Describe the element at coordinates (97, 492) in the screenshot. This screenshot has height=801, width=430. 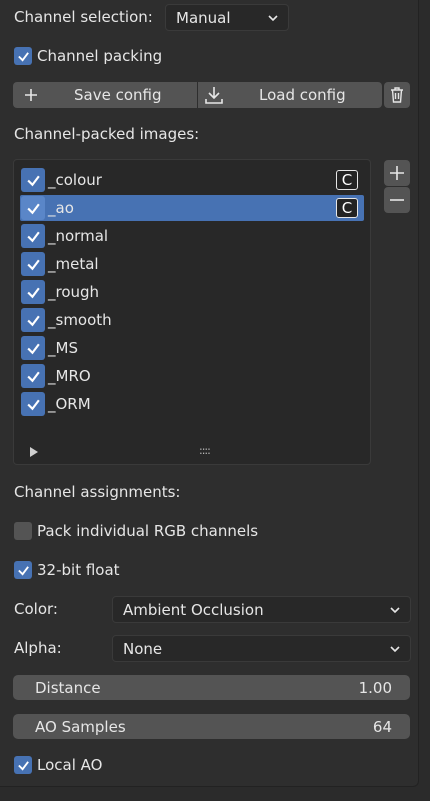
I see `channel-assignments-label: Channel assignments:` at that location.